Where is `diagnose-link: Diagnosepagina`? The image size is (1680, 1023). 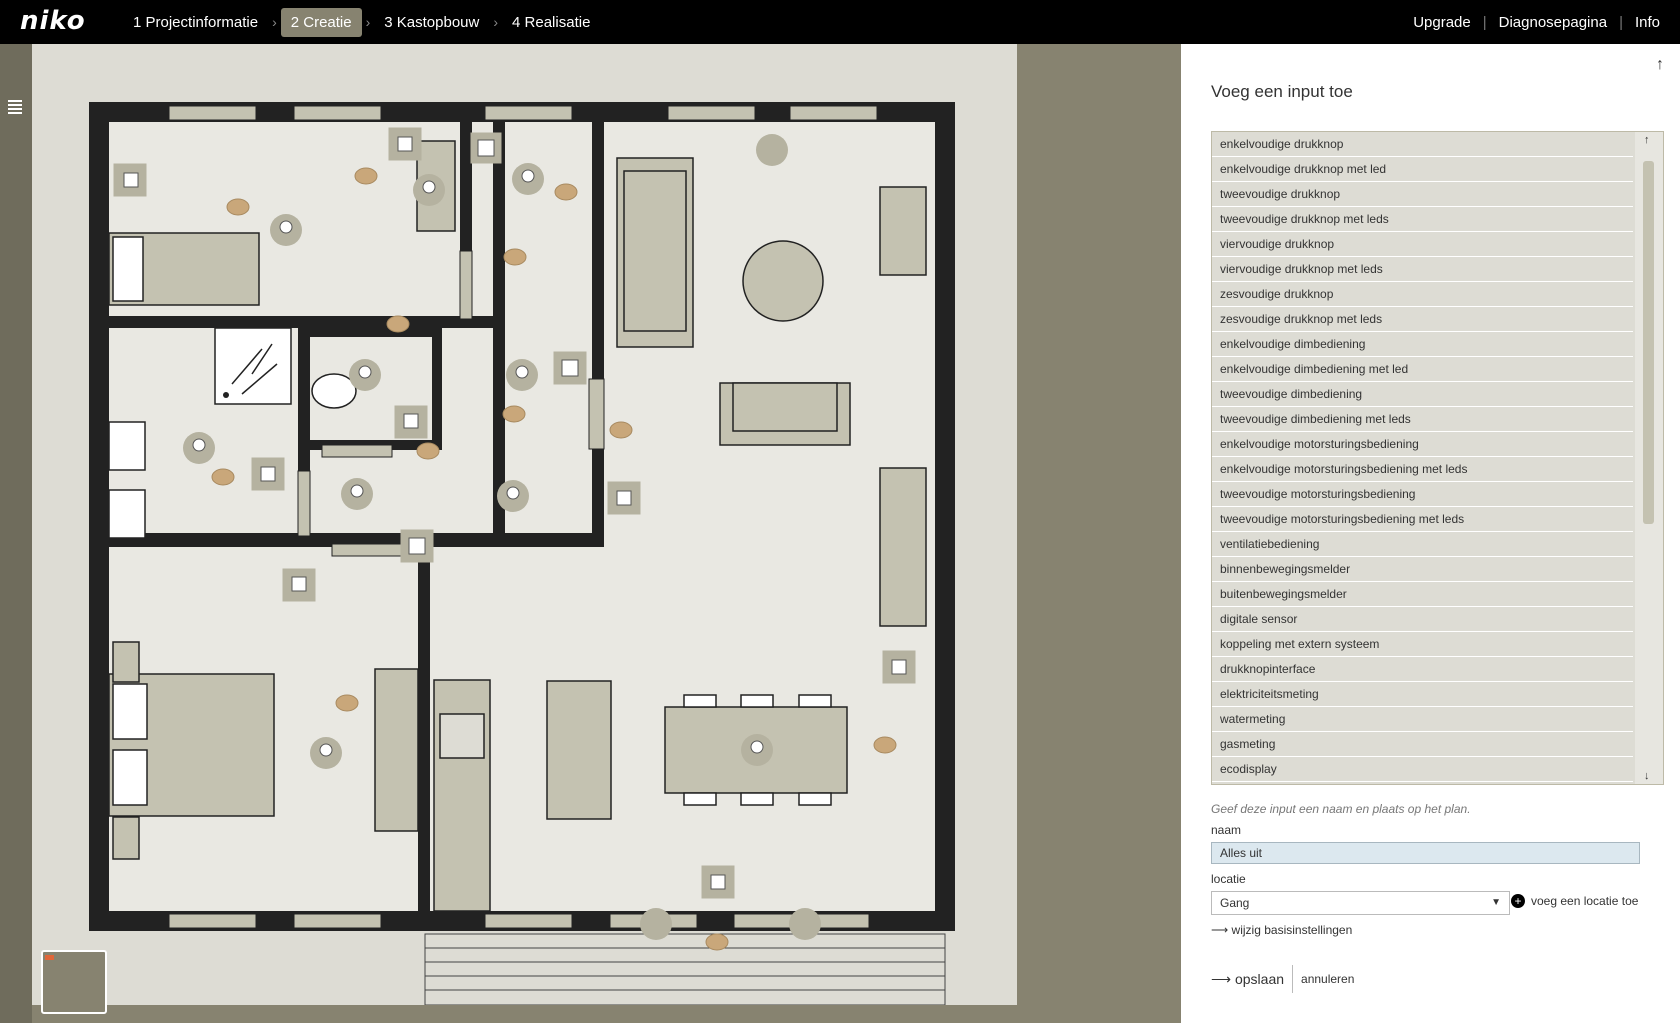
diagnose-link: Diagnosepagina is located at coordinates (1553, 22).